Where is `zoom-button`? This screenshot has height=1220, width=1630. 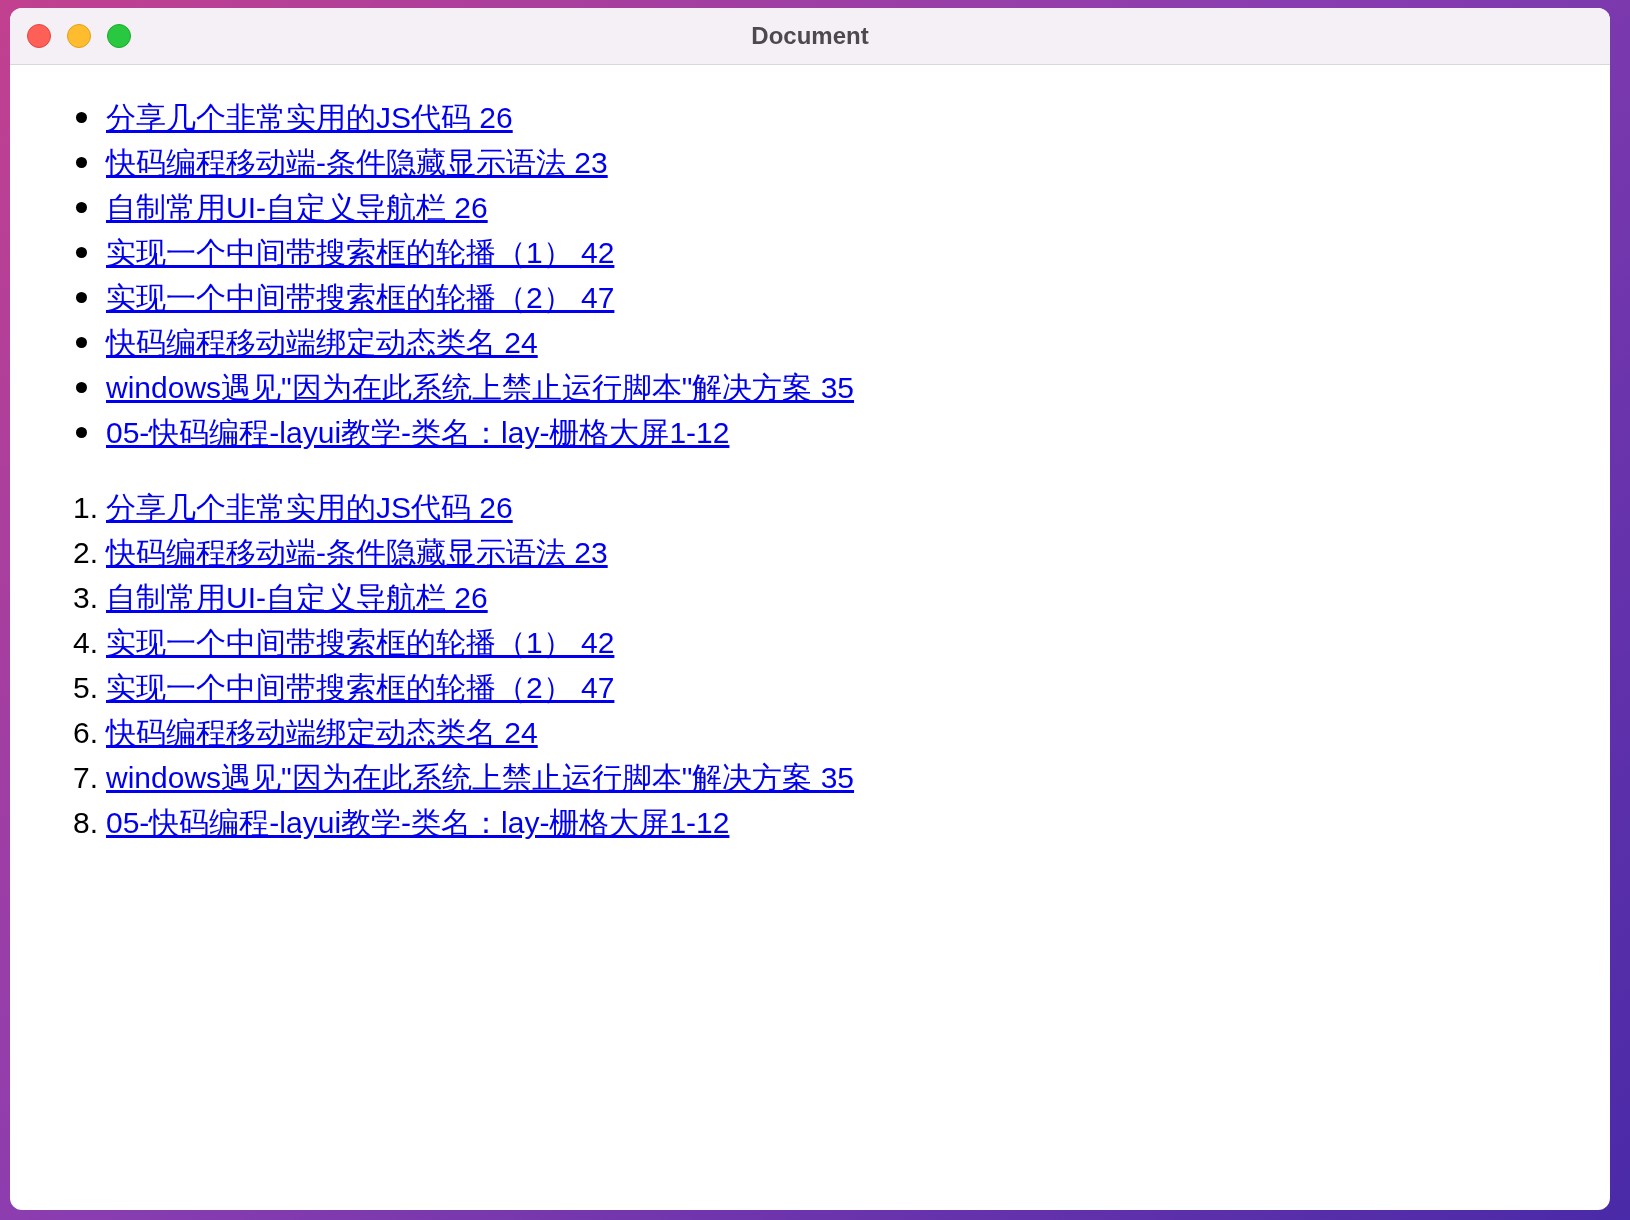 zoom-button is located at coordinates (119, 36).